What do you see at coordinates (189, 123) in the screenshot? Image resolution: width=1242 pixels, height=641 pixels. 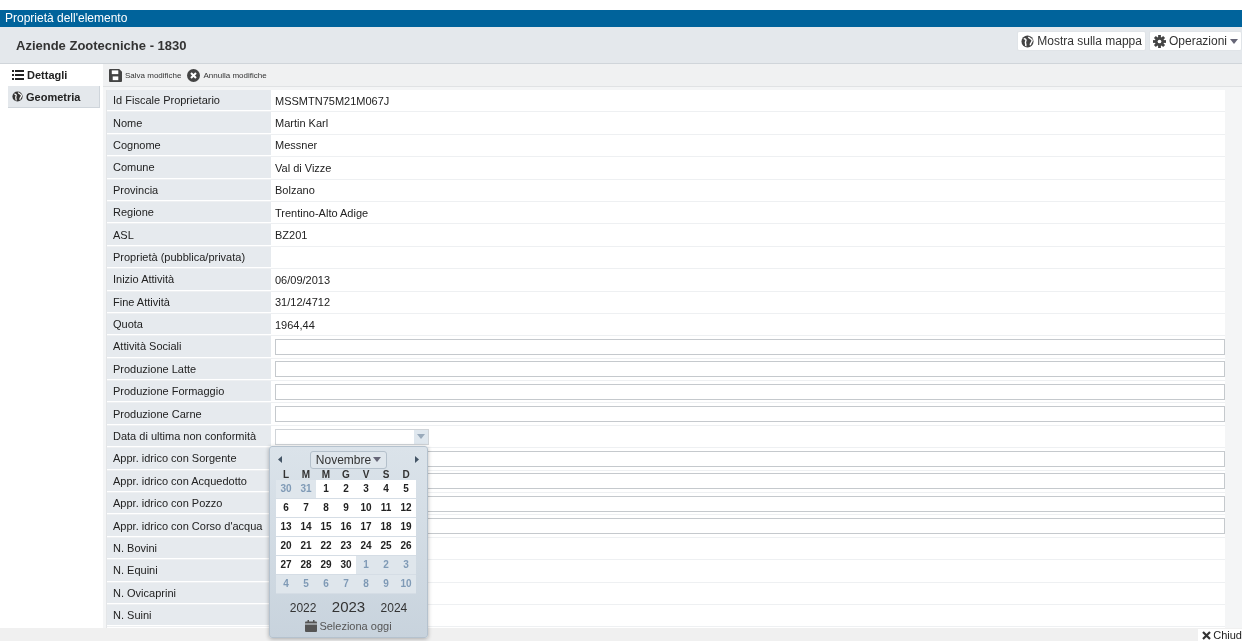 I see `field-label: Nome` at bounding box center [189, 123].